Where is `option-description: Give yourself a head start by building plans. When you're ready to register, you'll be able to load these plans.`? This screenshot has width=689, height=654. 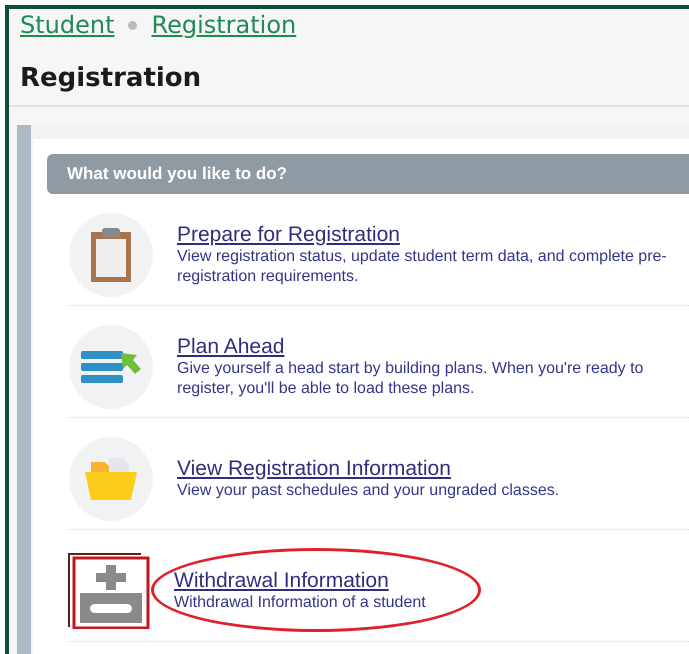
option-description: Give yourself a head start by building plans. When you're ready to register, you'll be able to load these plans. is located at coordinates (410, 378).